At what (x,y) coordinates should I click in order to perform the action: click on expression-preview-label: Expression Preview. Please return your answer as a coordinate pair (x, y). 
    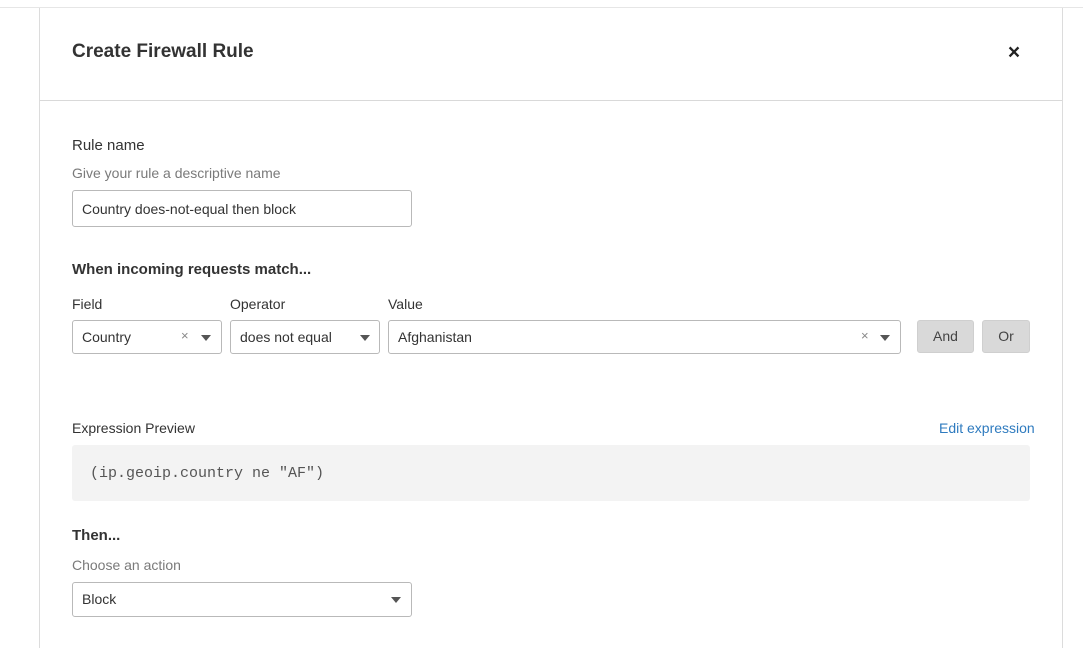
    Looking at the image, I should click on (133, 428).